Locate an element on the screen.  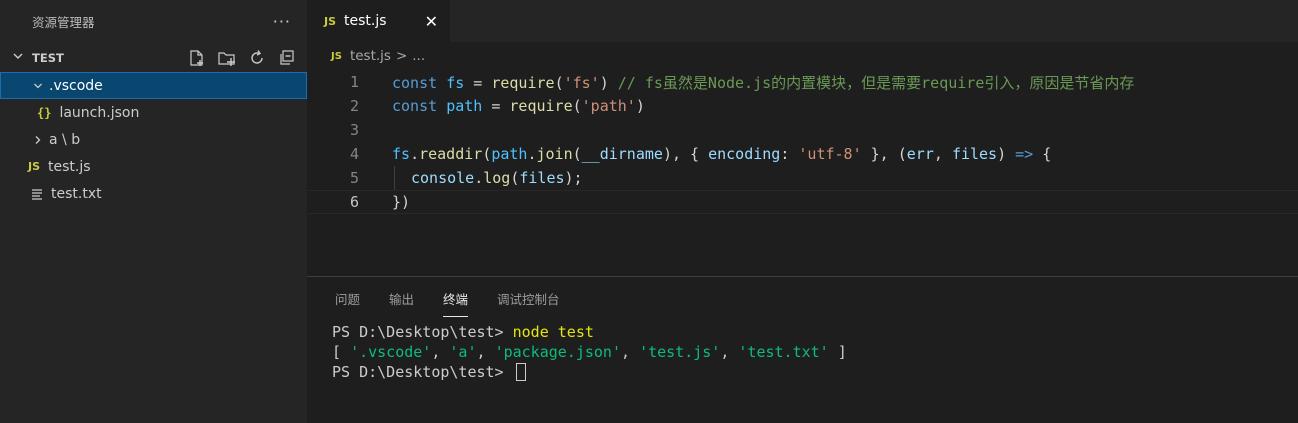
terminal-line: PS D:\Desktop\test> node test is located at coordinates (463, 332).